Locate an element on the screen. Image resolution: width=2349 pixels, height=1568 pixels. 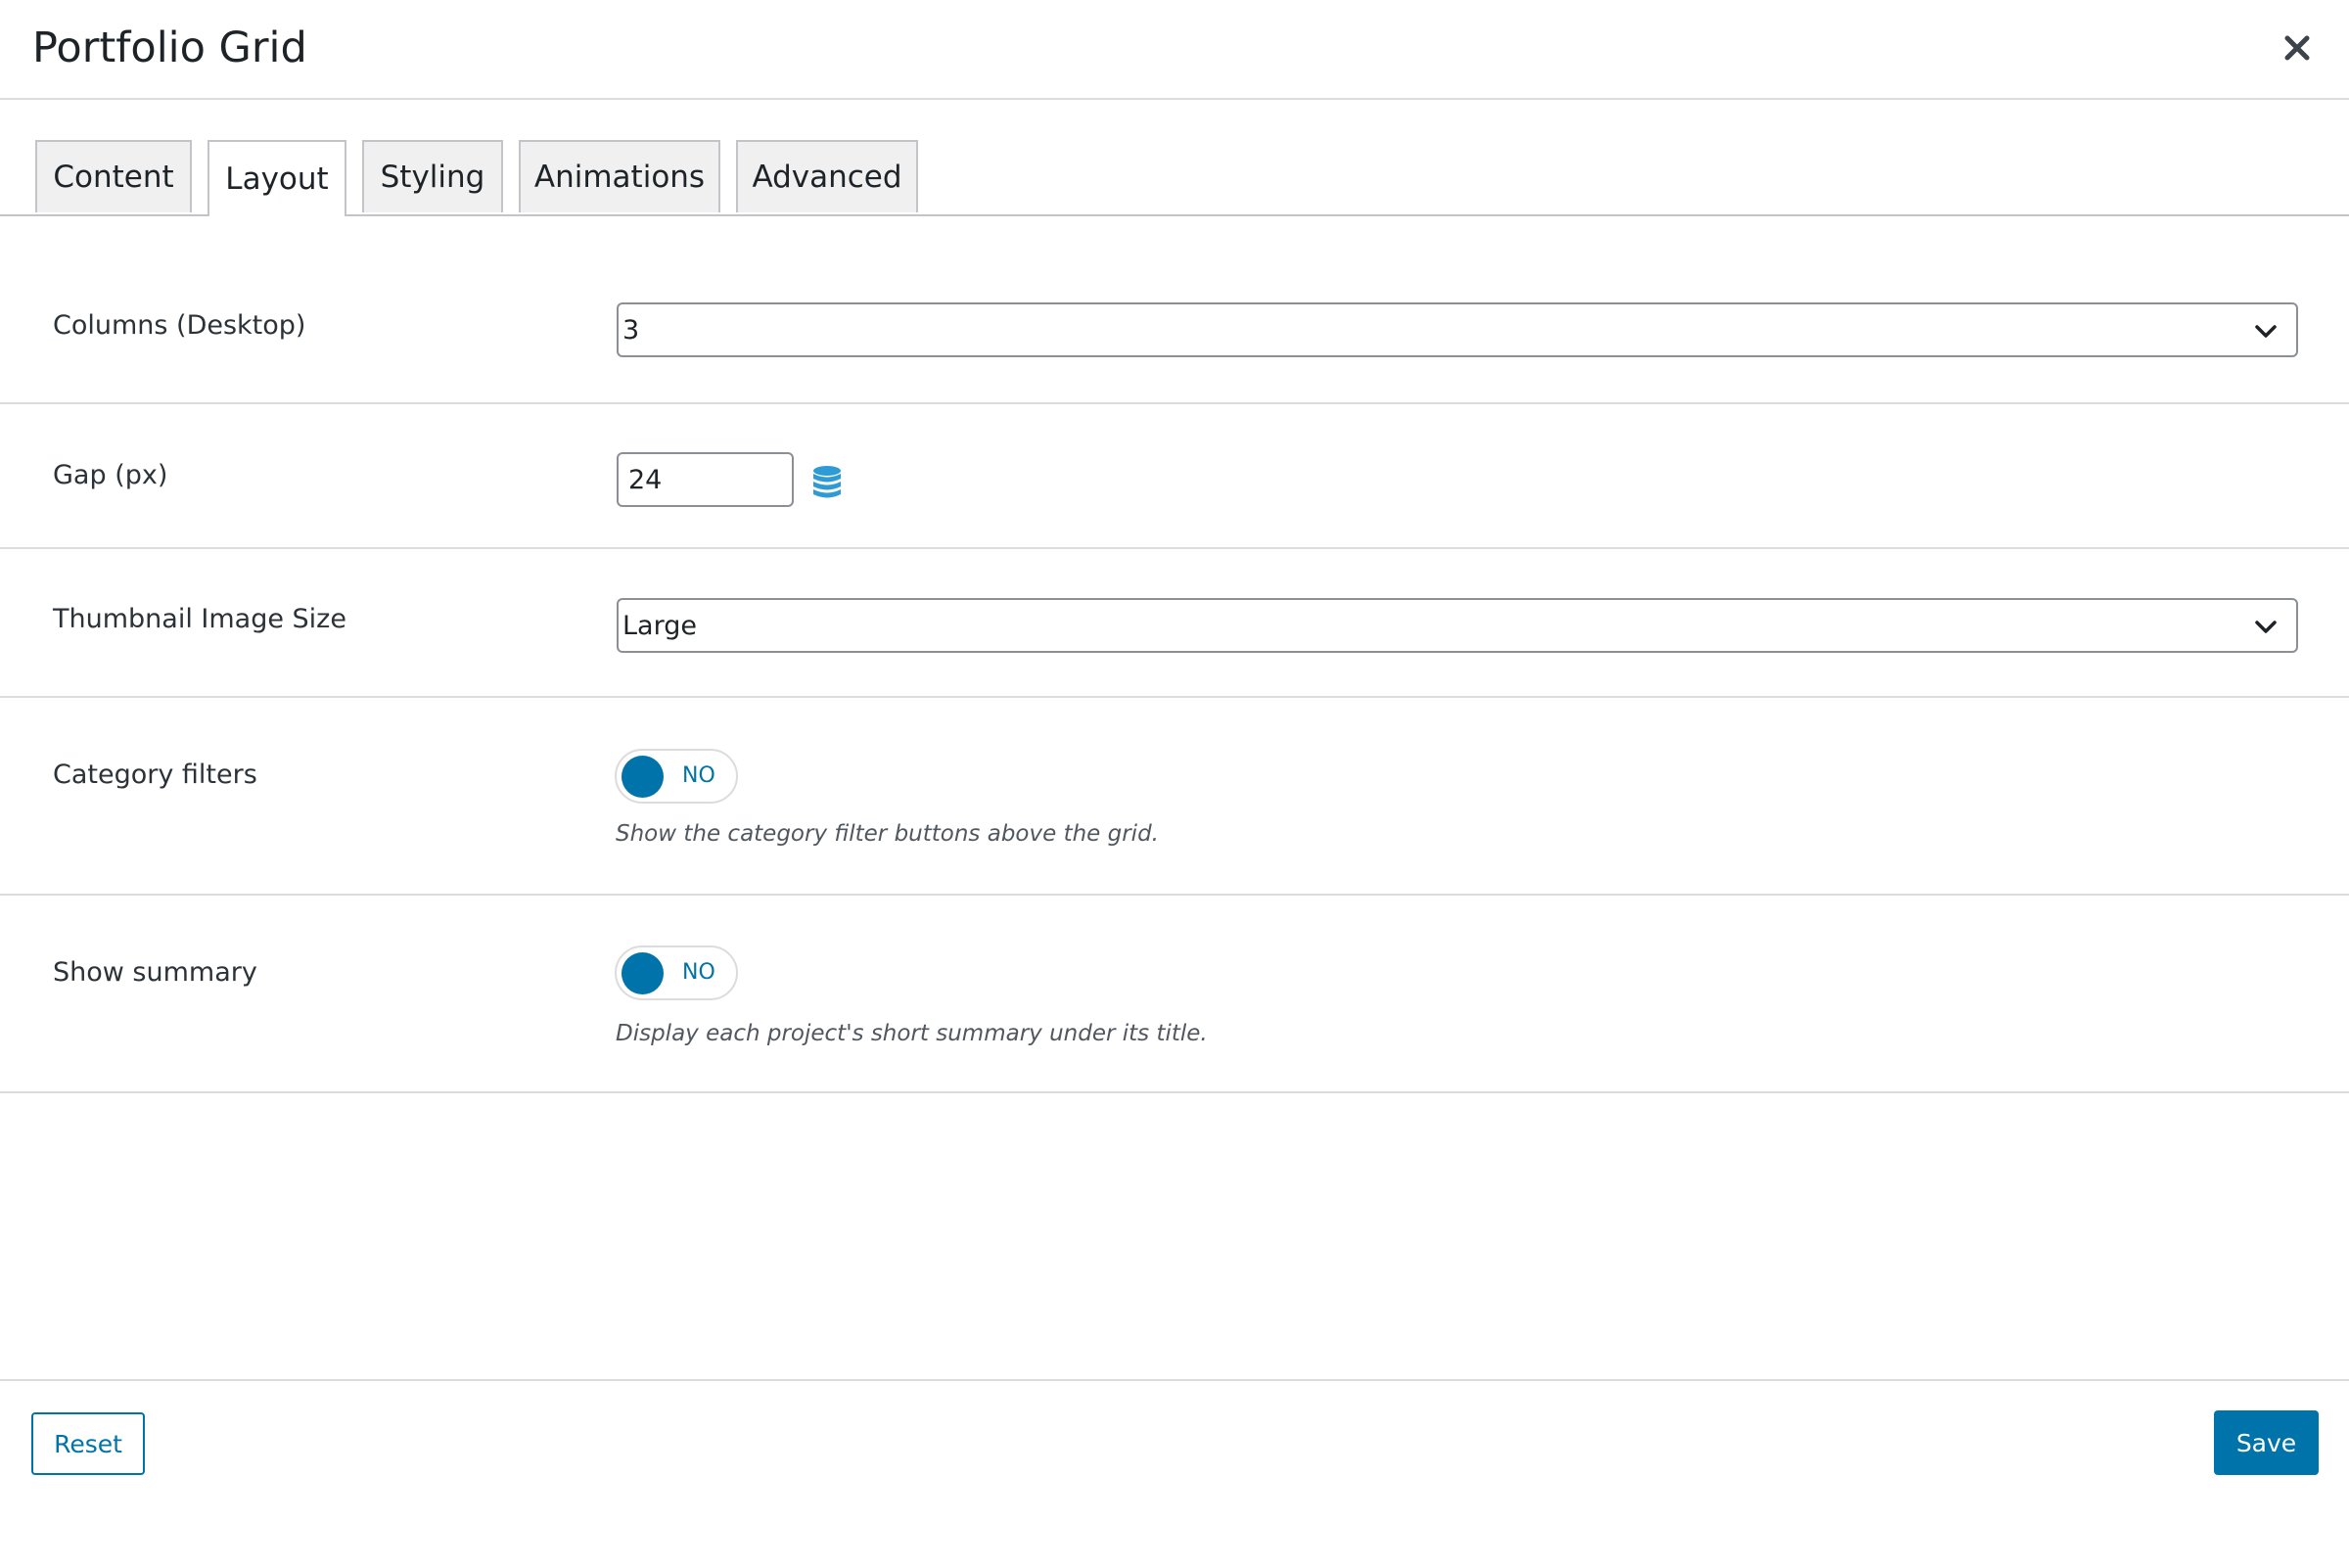
tab-styling: Styling is located at coordinates (433, 176).